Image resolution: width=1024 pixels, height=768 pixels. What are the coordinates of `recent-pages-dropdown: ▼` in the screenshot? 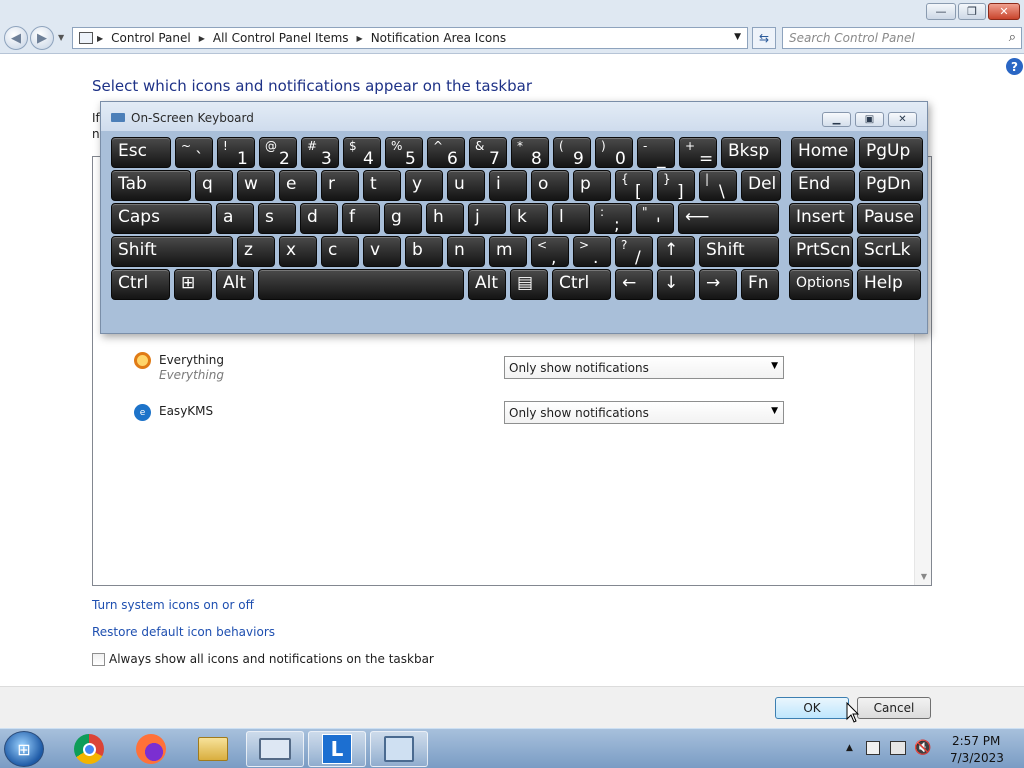 It's located at (61, 37).